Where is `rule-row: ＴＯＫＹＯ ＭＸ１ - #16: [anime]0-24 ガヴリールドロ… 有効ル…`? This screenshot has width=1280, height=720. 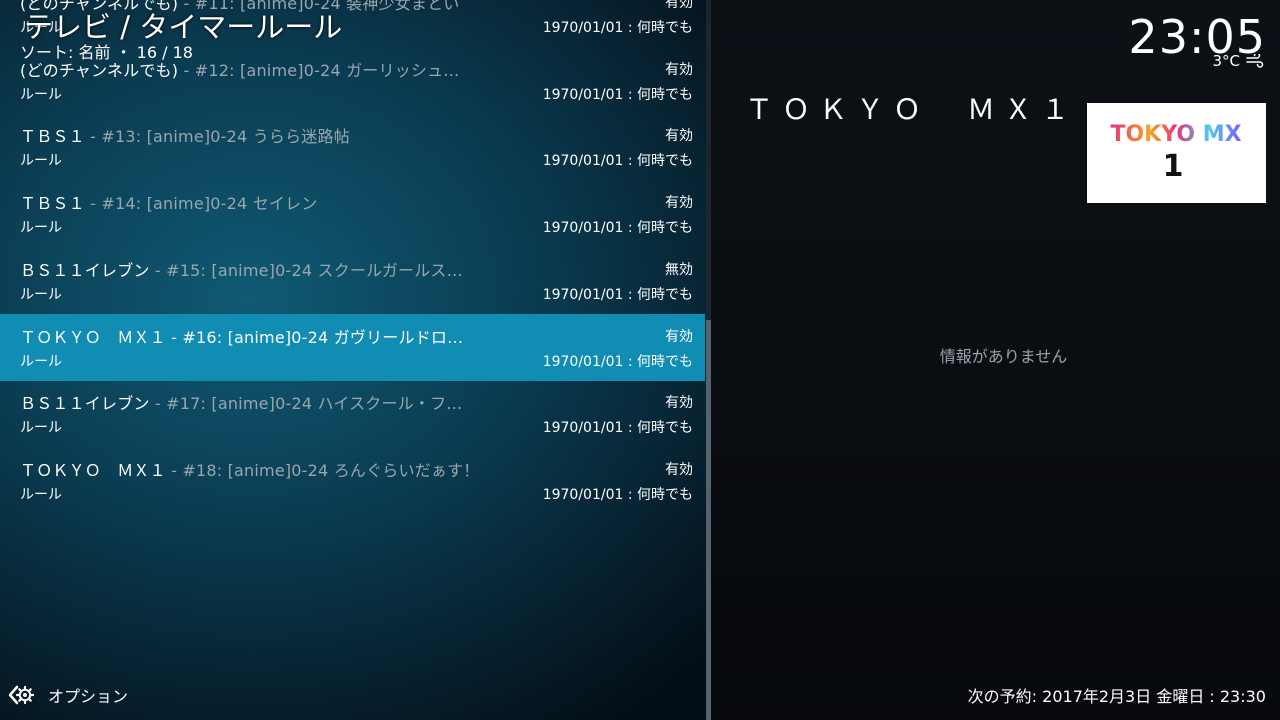
rule-row: ＴＯＫＹＯ ＭＸ１ - #16: [anime]0-24 ガヴリールドロ… 有効ル… is located at coordinates (352, 347).